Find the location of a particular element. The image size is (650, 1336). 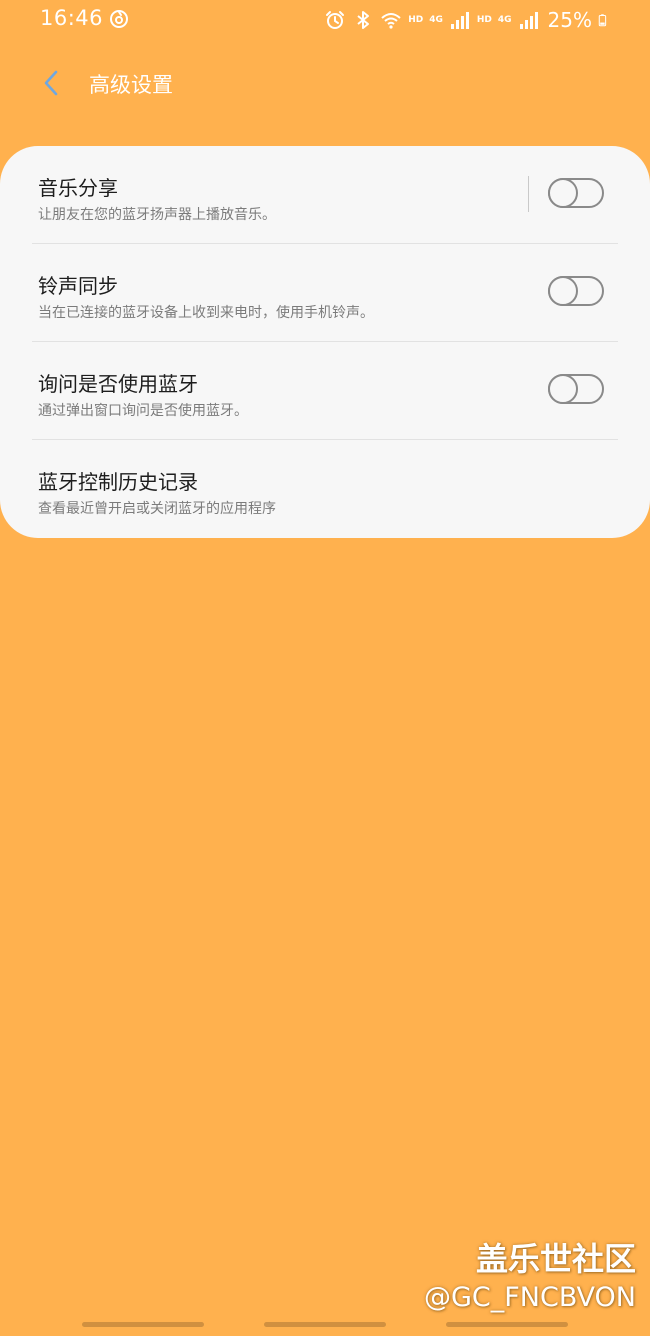

ask-bluetooth-toggle is located at coordinates (576, 389).